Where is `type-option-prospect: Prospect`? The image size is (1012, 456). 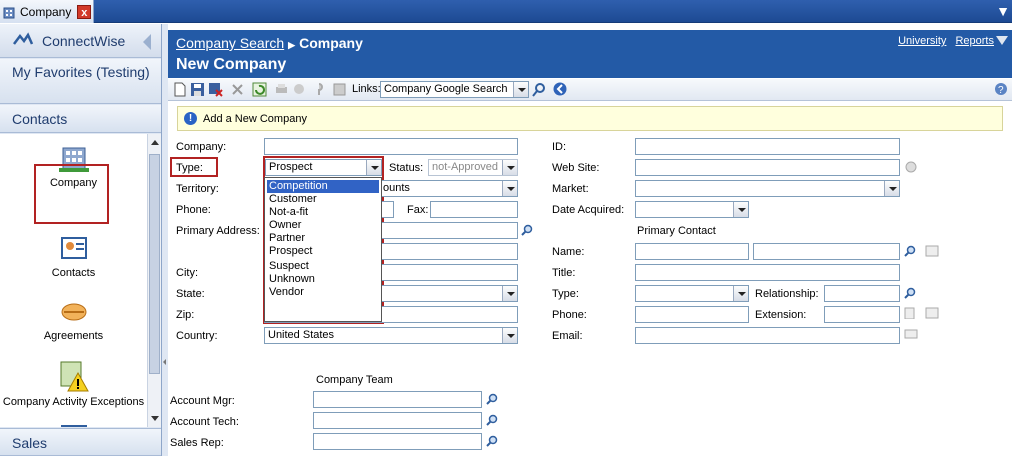
type-option-prospect: Prospect is located at coordinates (323, 251).